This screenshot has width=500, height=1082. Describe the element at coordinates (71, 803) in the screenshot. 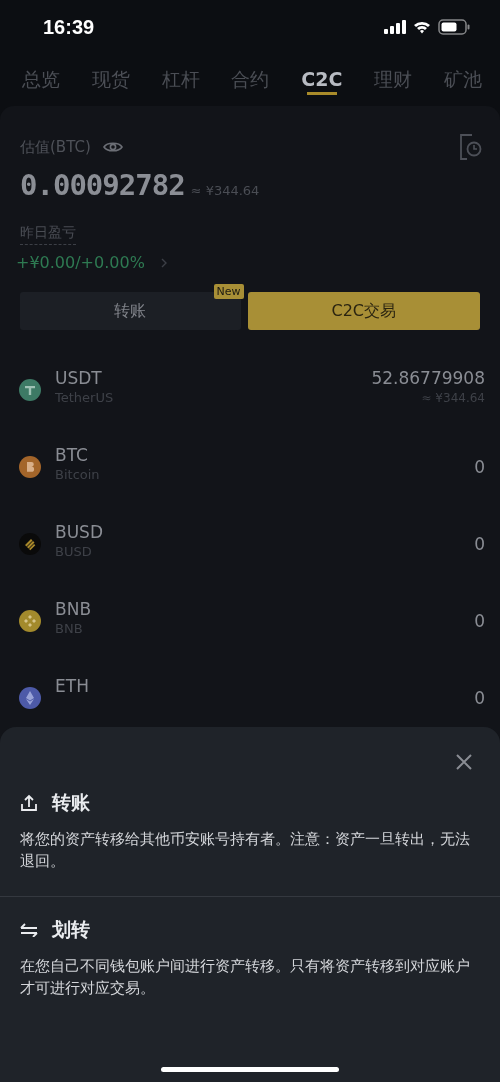

I see `option-title: 转账` at that location.